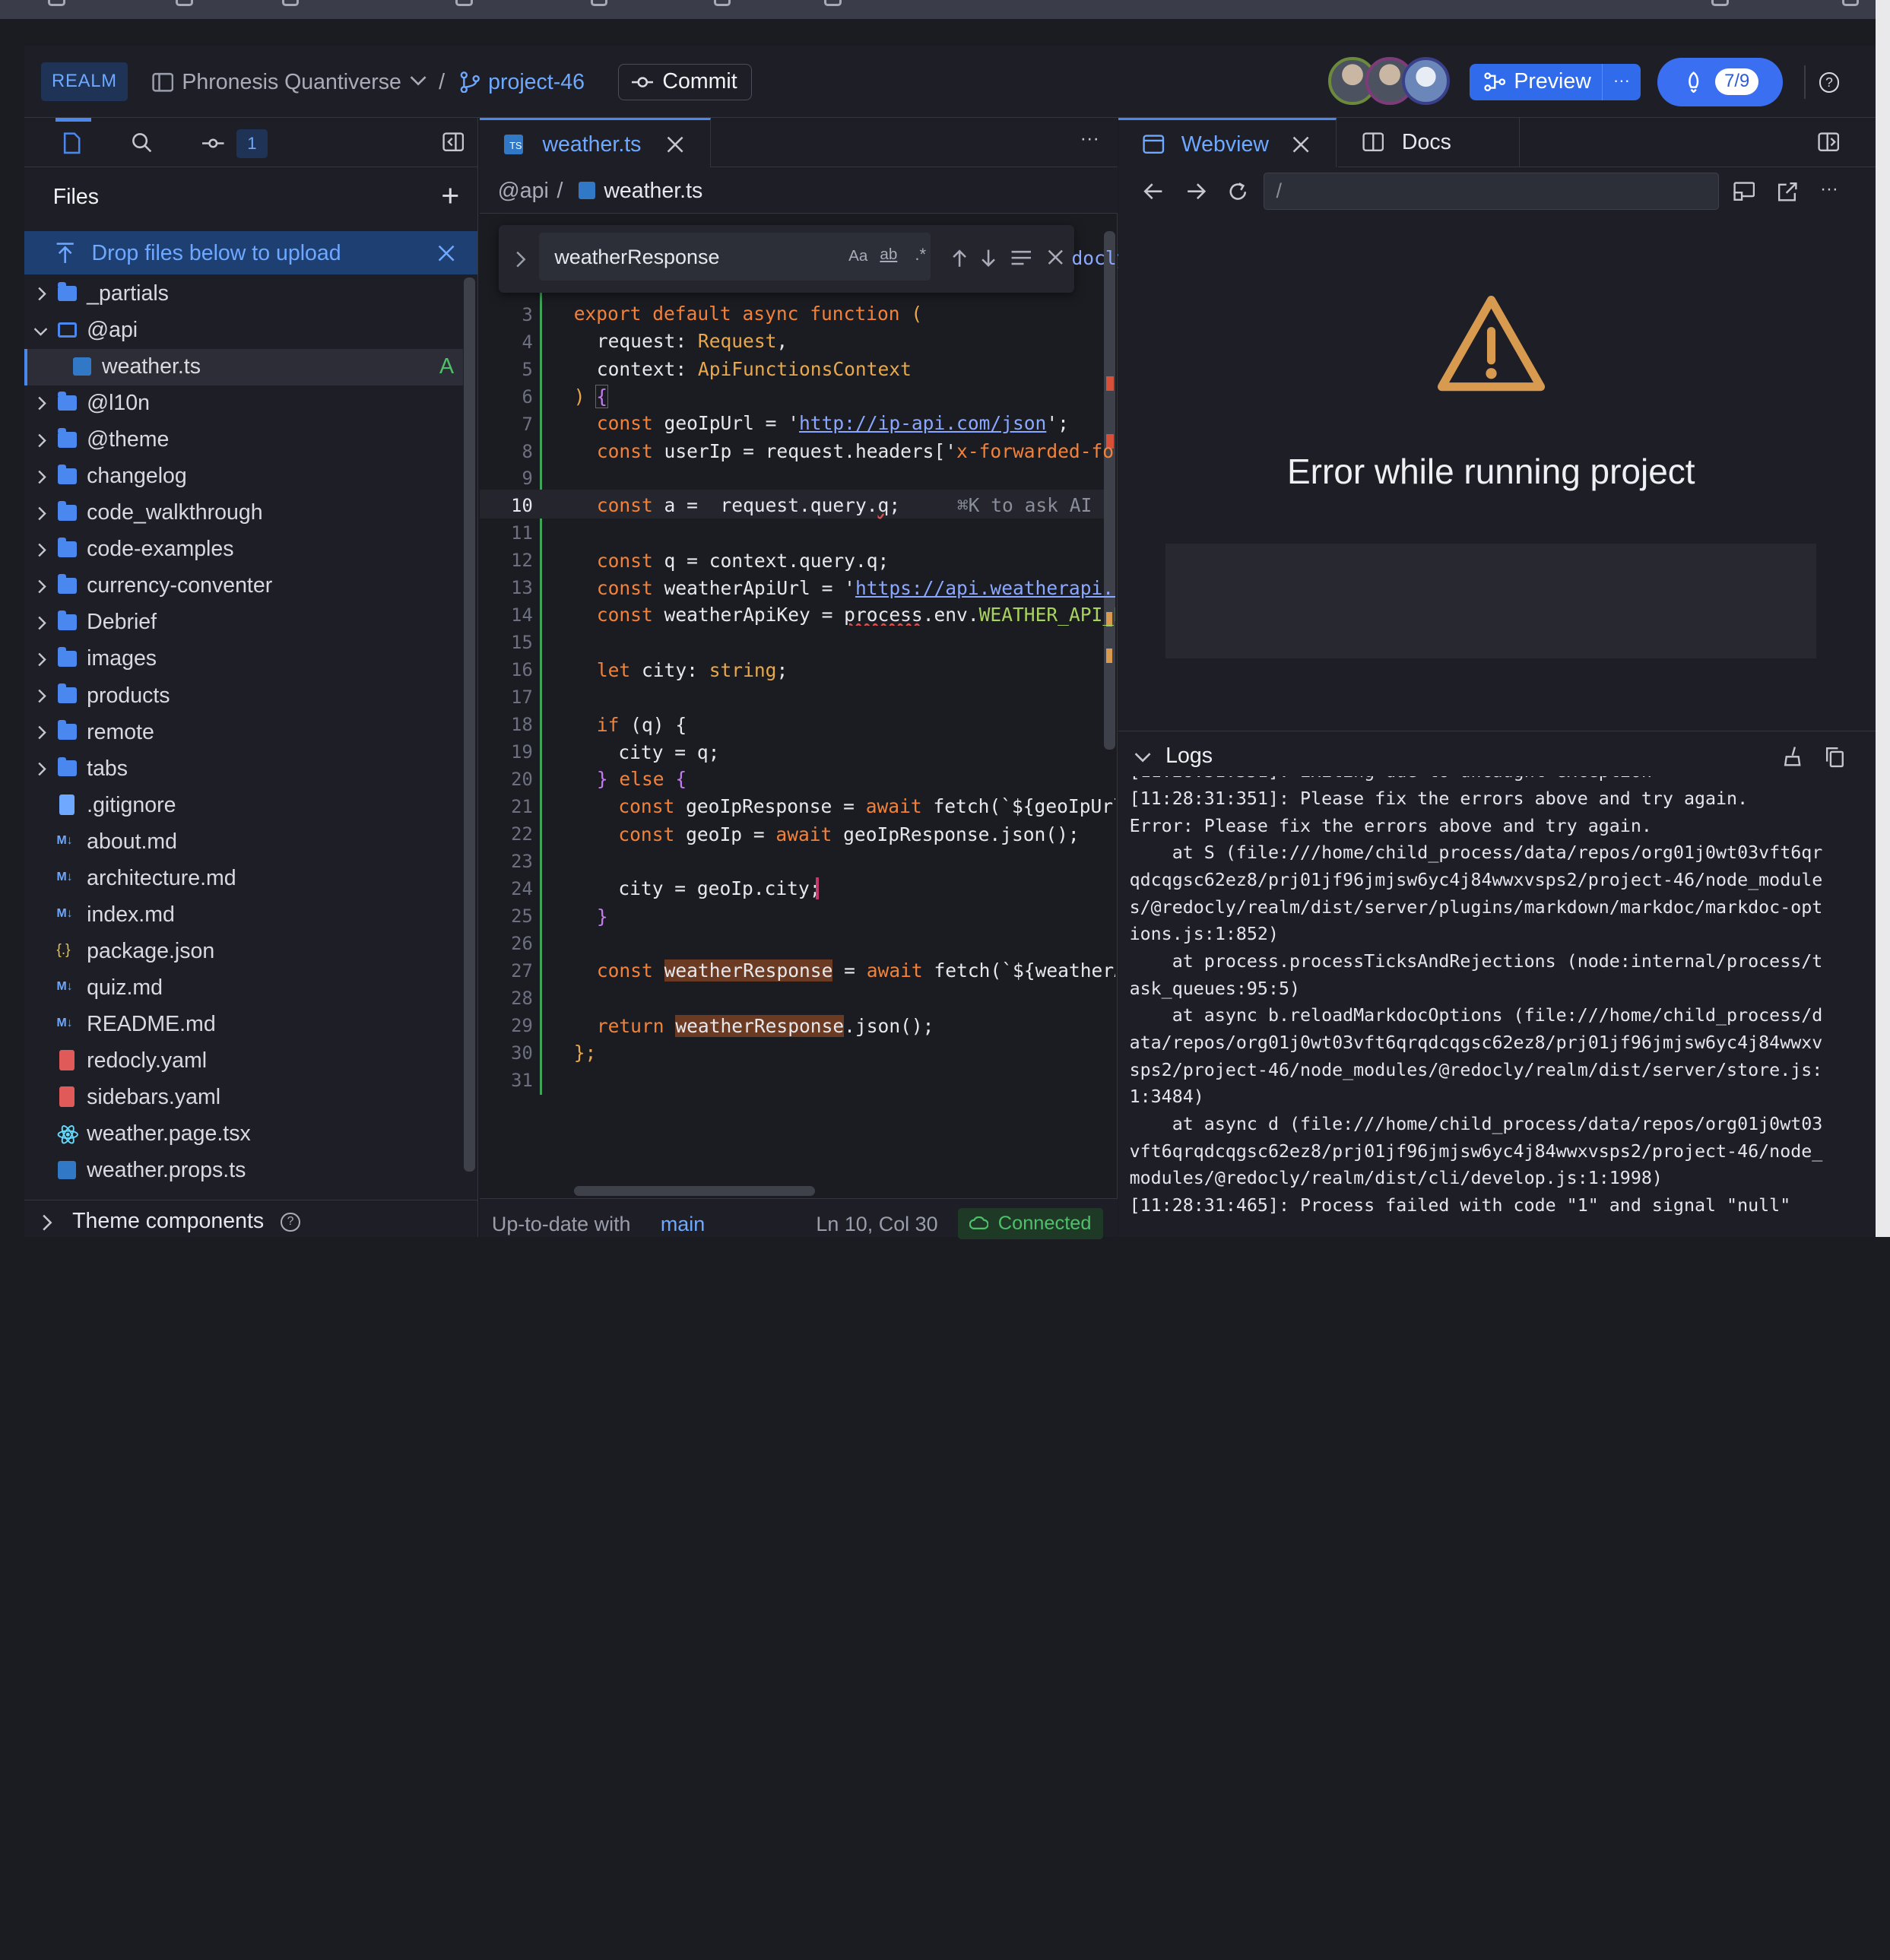 This screenshot has width=1890, height=1960. I want to click on code-line-5: context: ApiFunctionsContext, so click(754, 369).